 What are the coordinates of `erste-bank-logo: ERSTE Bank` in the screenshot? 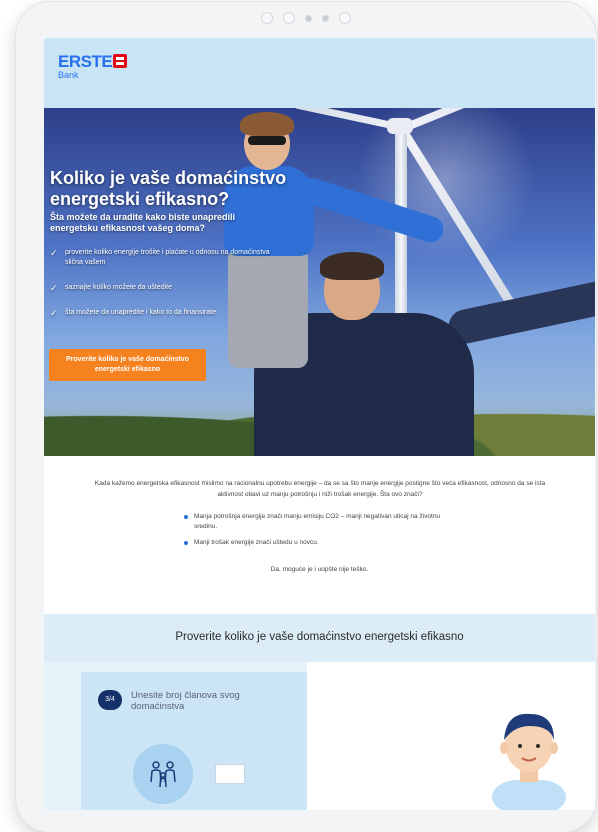 It's located at (93, 66).